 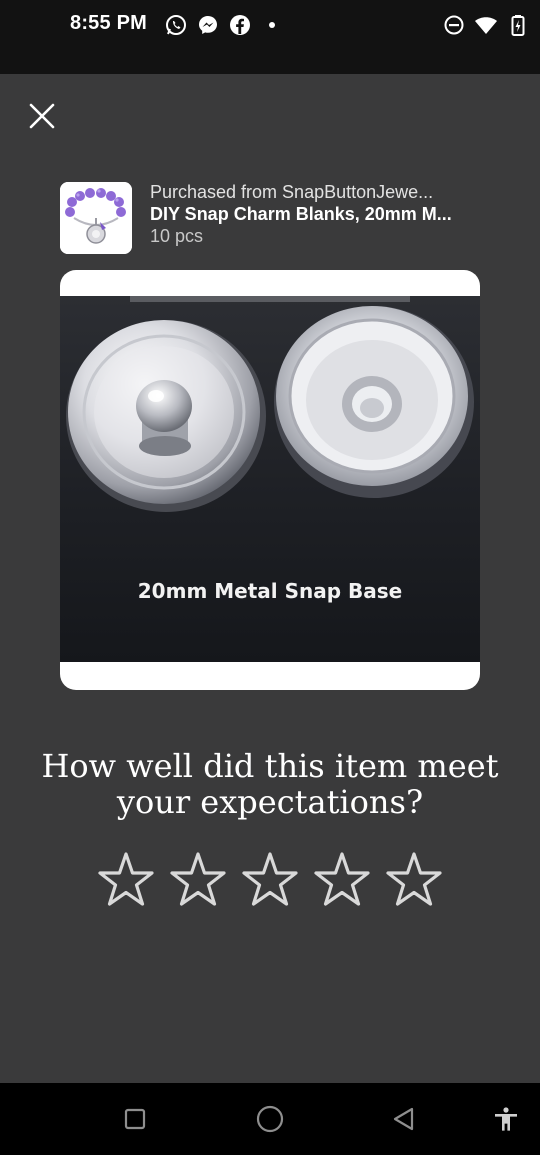 I want to click on back-button, so click(x=404, y=1119).